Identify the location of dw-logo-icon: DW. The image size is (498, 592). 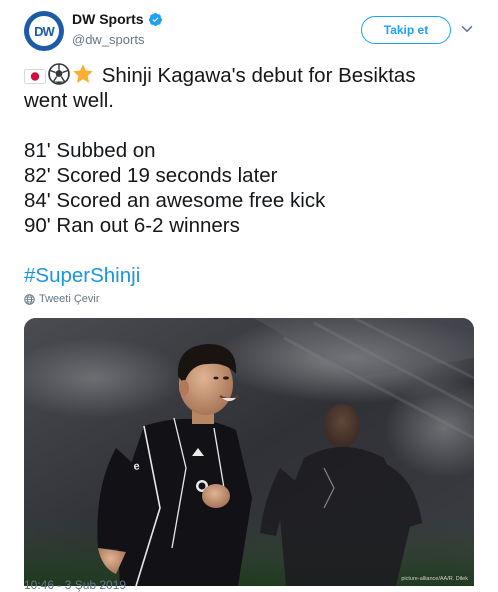
(44, 31).